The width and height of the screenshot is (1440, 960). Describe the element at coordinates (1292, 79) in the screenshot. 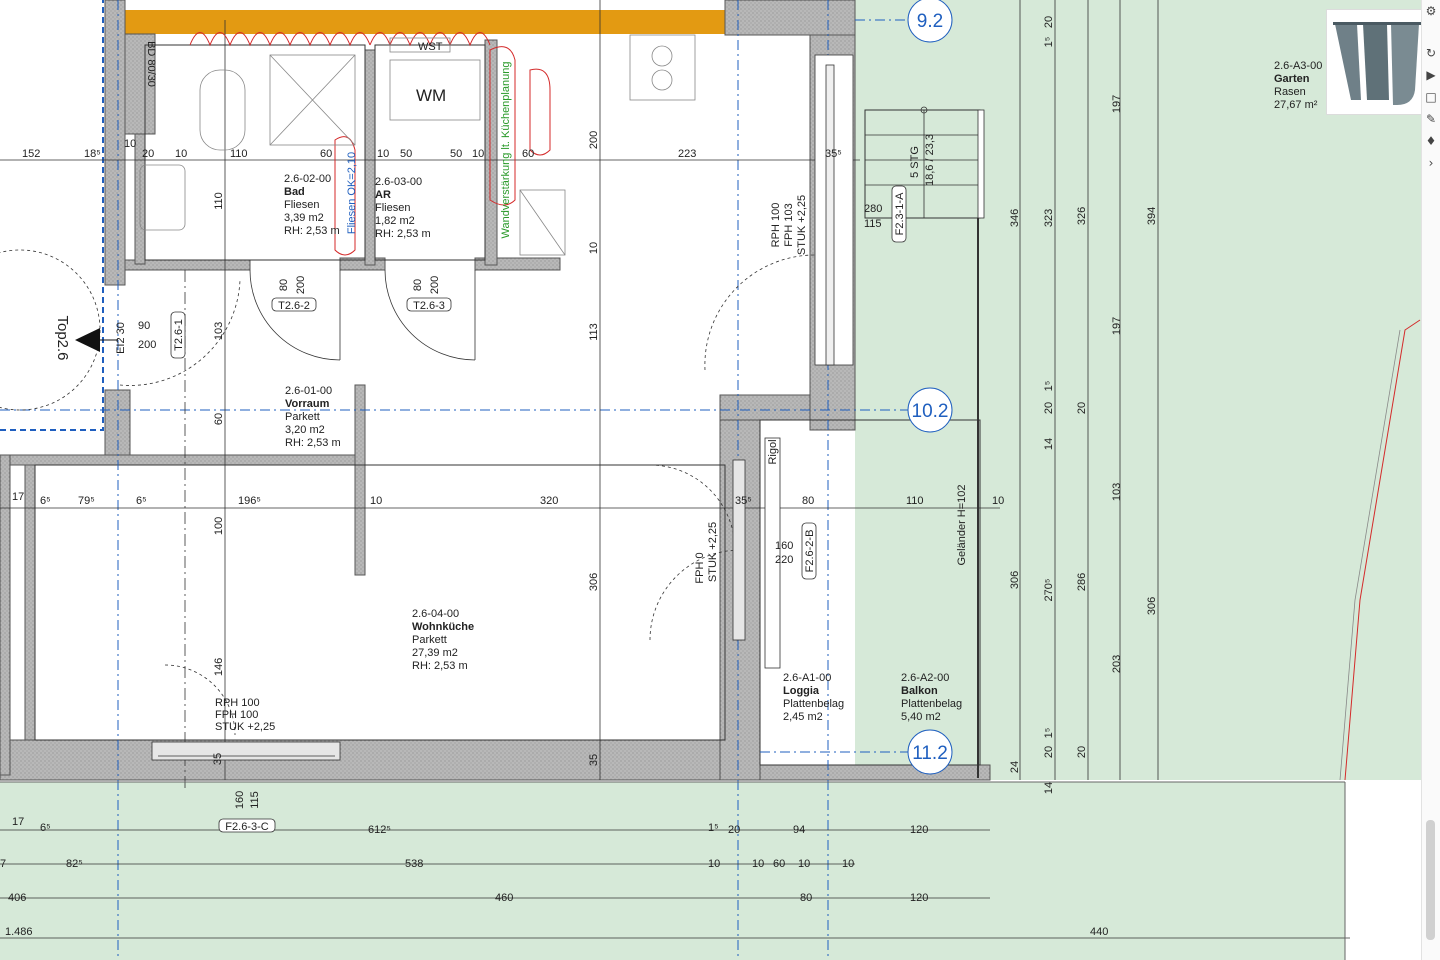

I see `svg-text: Garten` at that location.